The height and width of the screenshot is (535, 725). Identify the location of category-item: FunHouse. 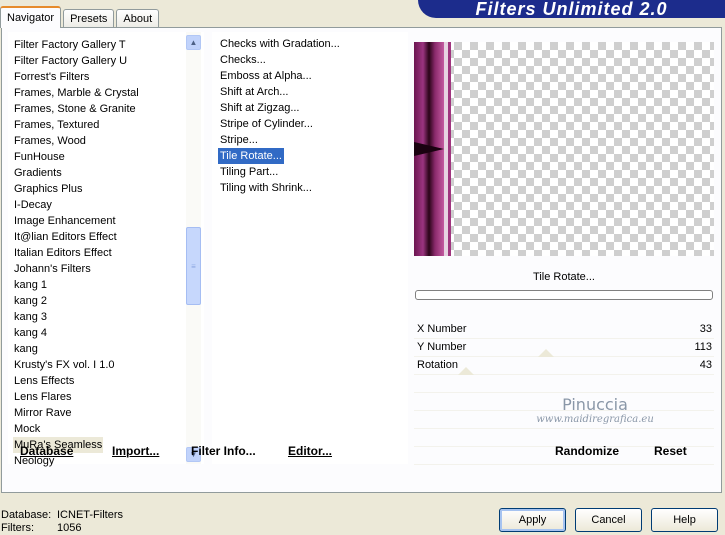
(39, 157).